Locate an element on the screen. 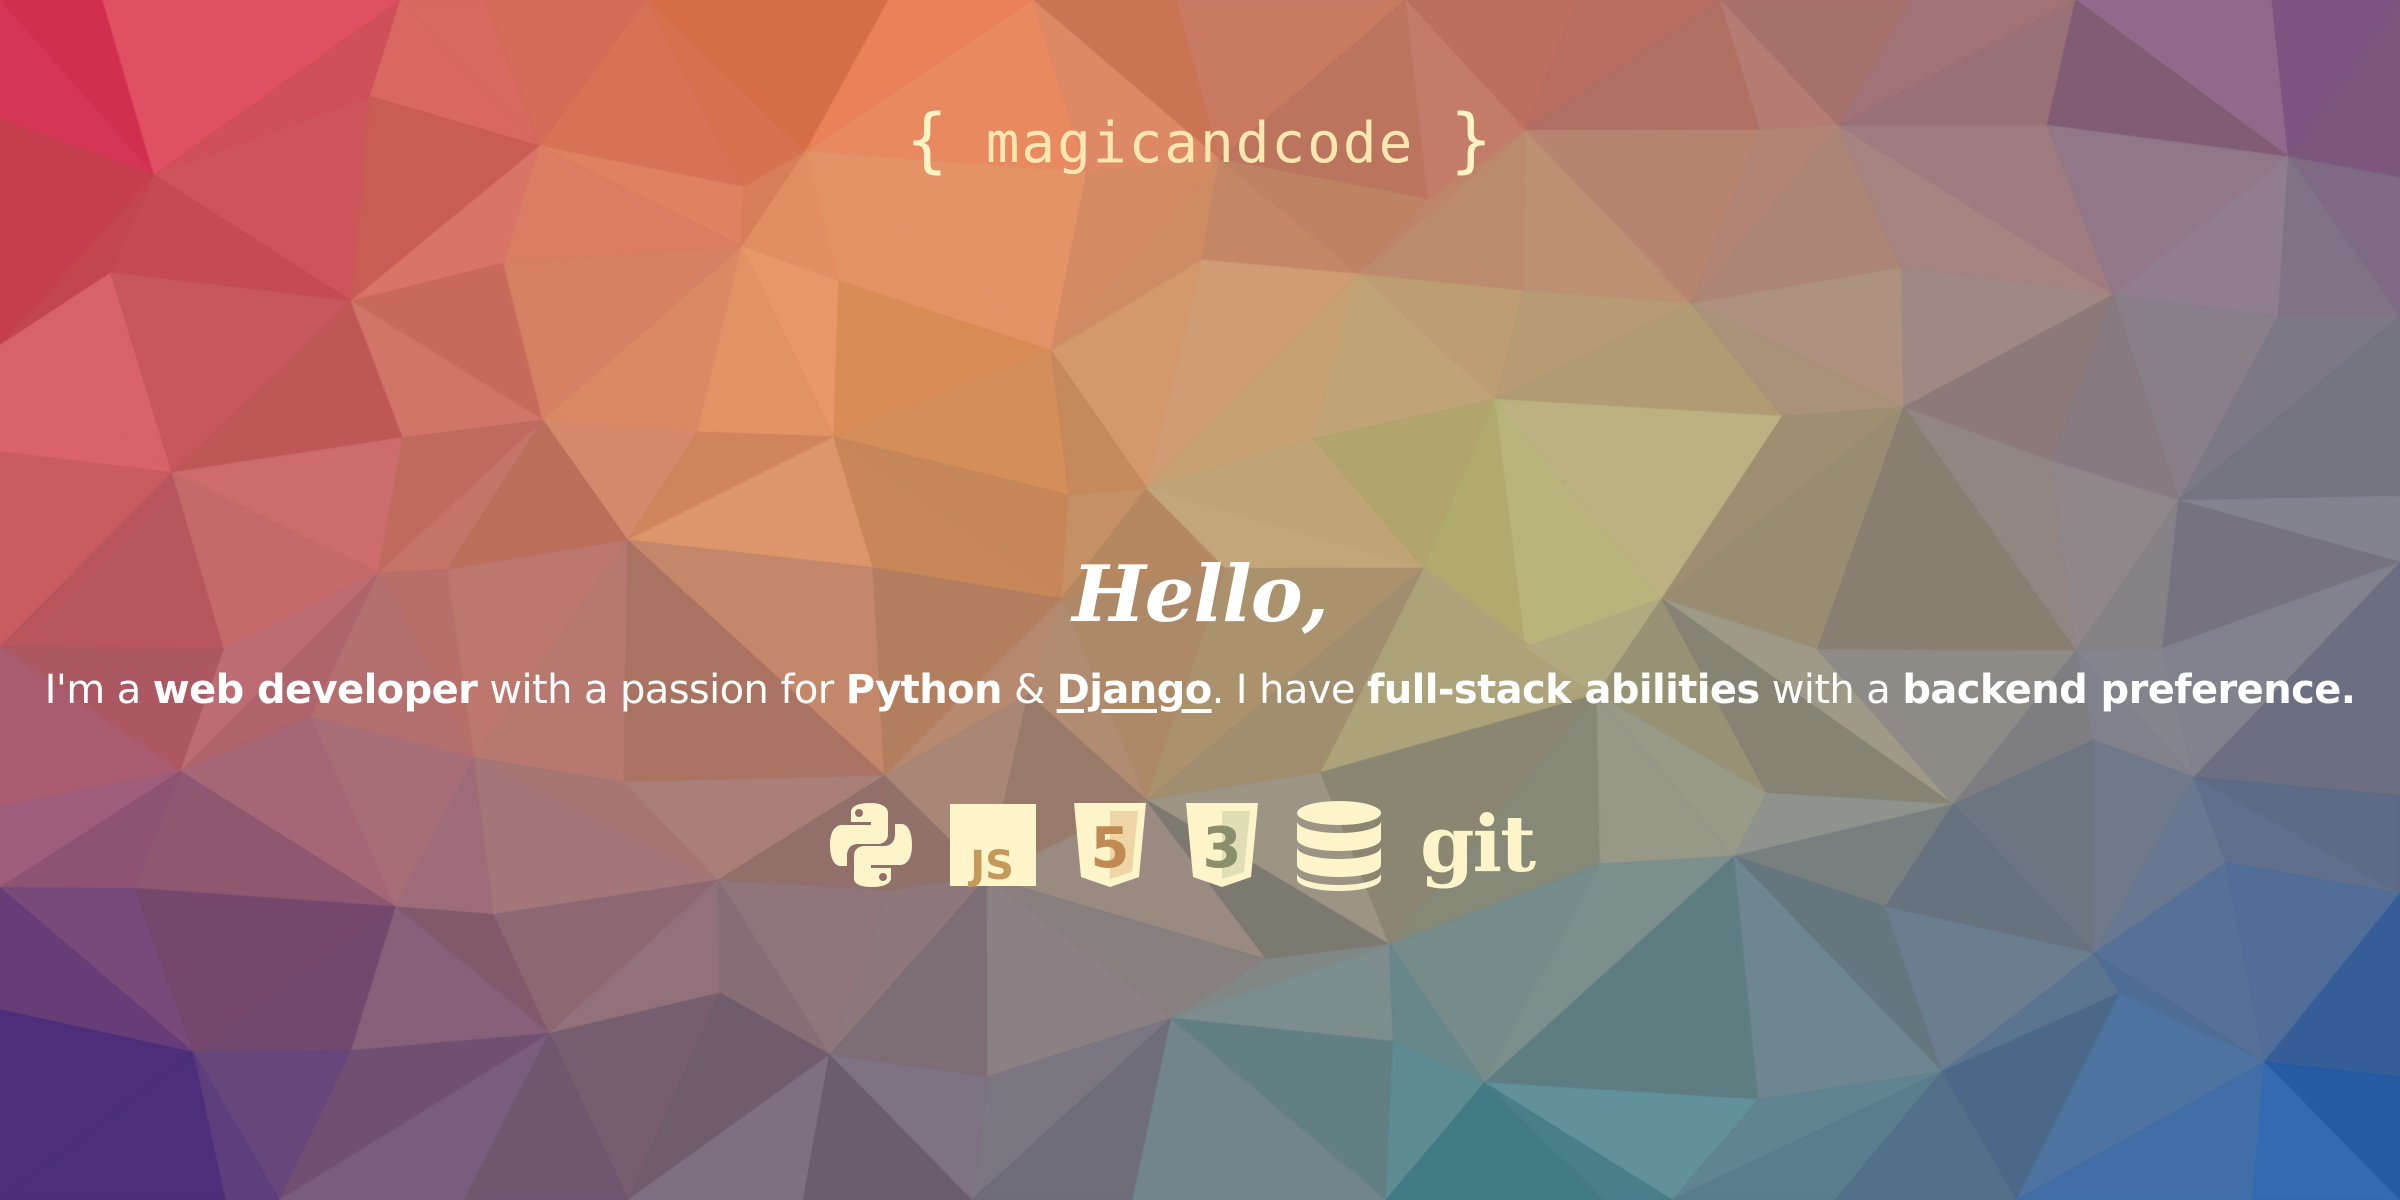  database-icon is located at coordinates (1339, 845).